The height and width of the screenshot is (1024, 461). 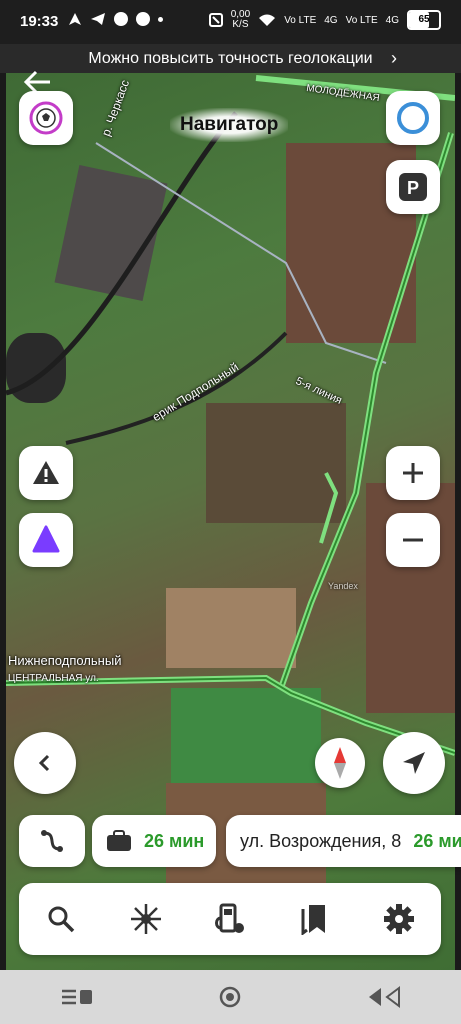 I want to click on bookmarks-button, so click(x=314, y=919).